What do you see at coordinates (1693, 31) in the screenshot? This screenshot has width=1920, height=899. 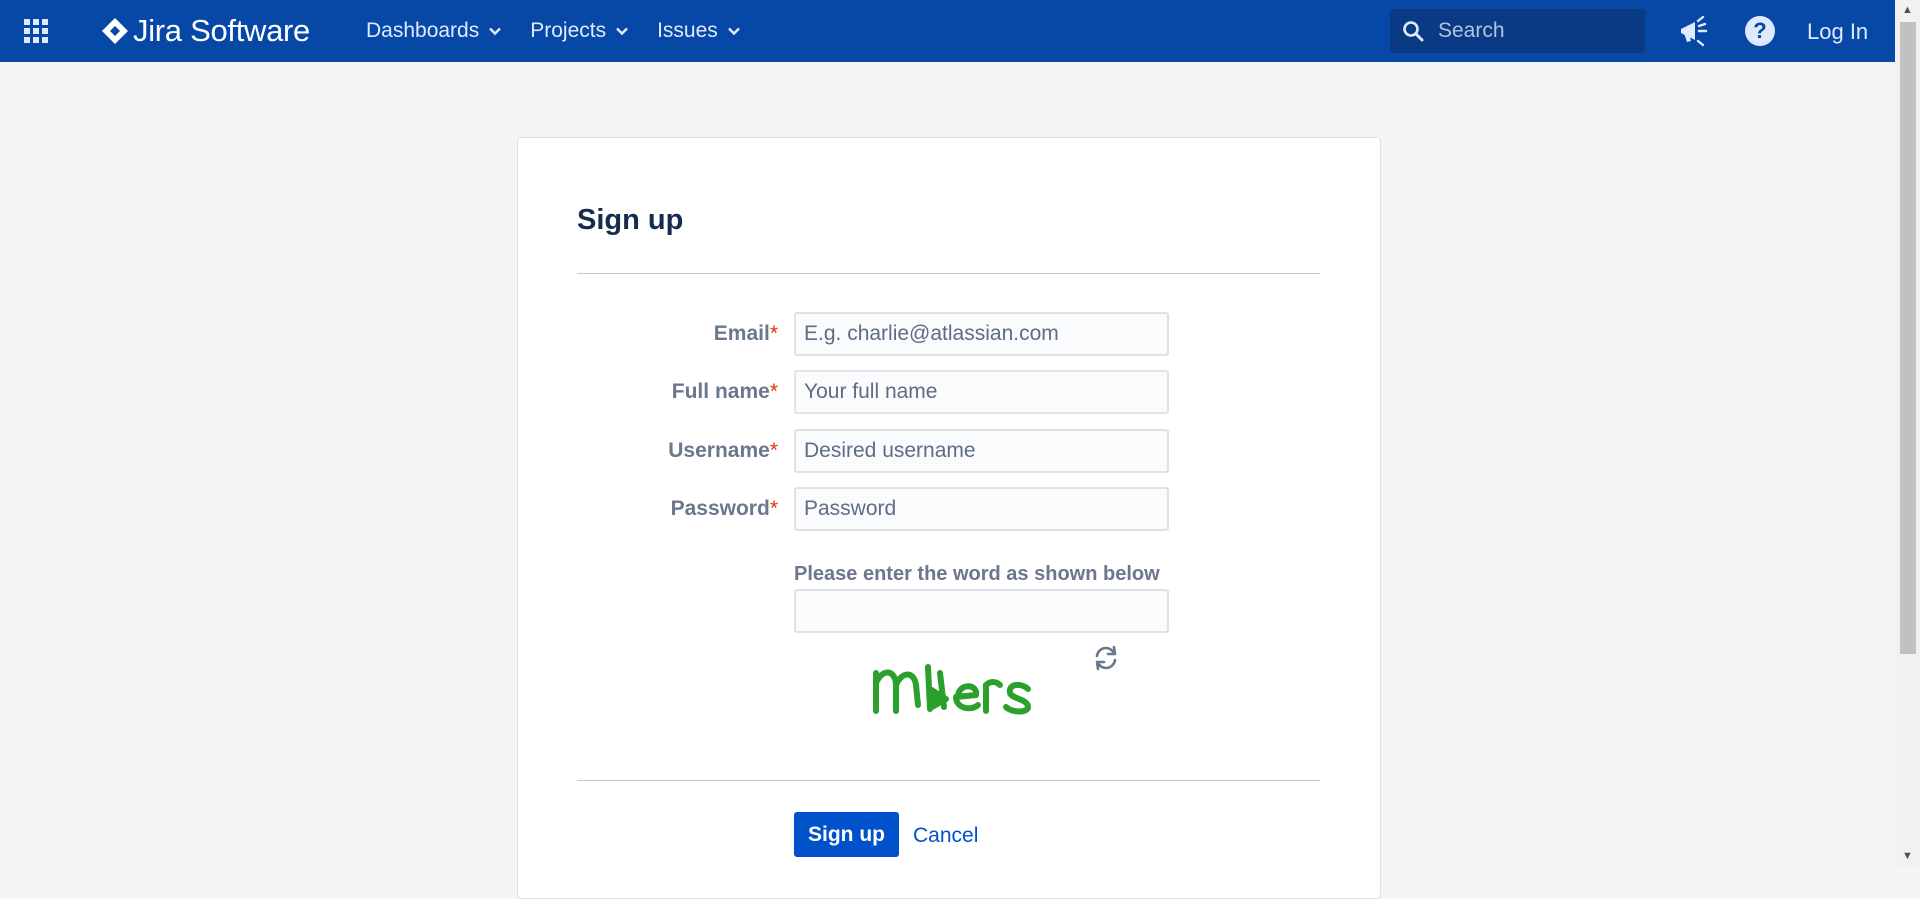 I see `megaphone-icon` at bounding box center [1693, 31].